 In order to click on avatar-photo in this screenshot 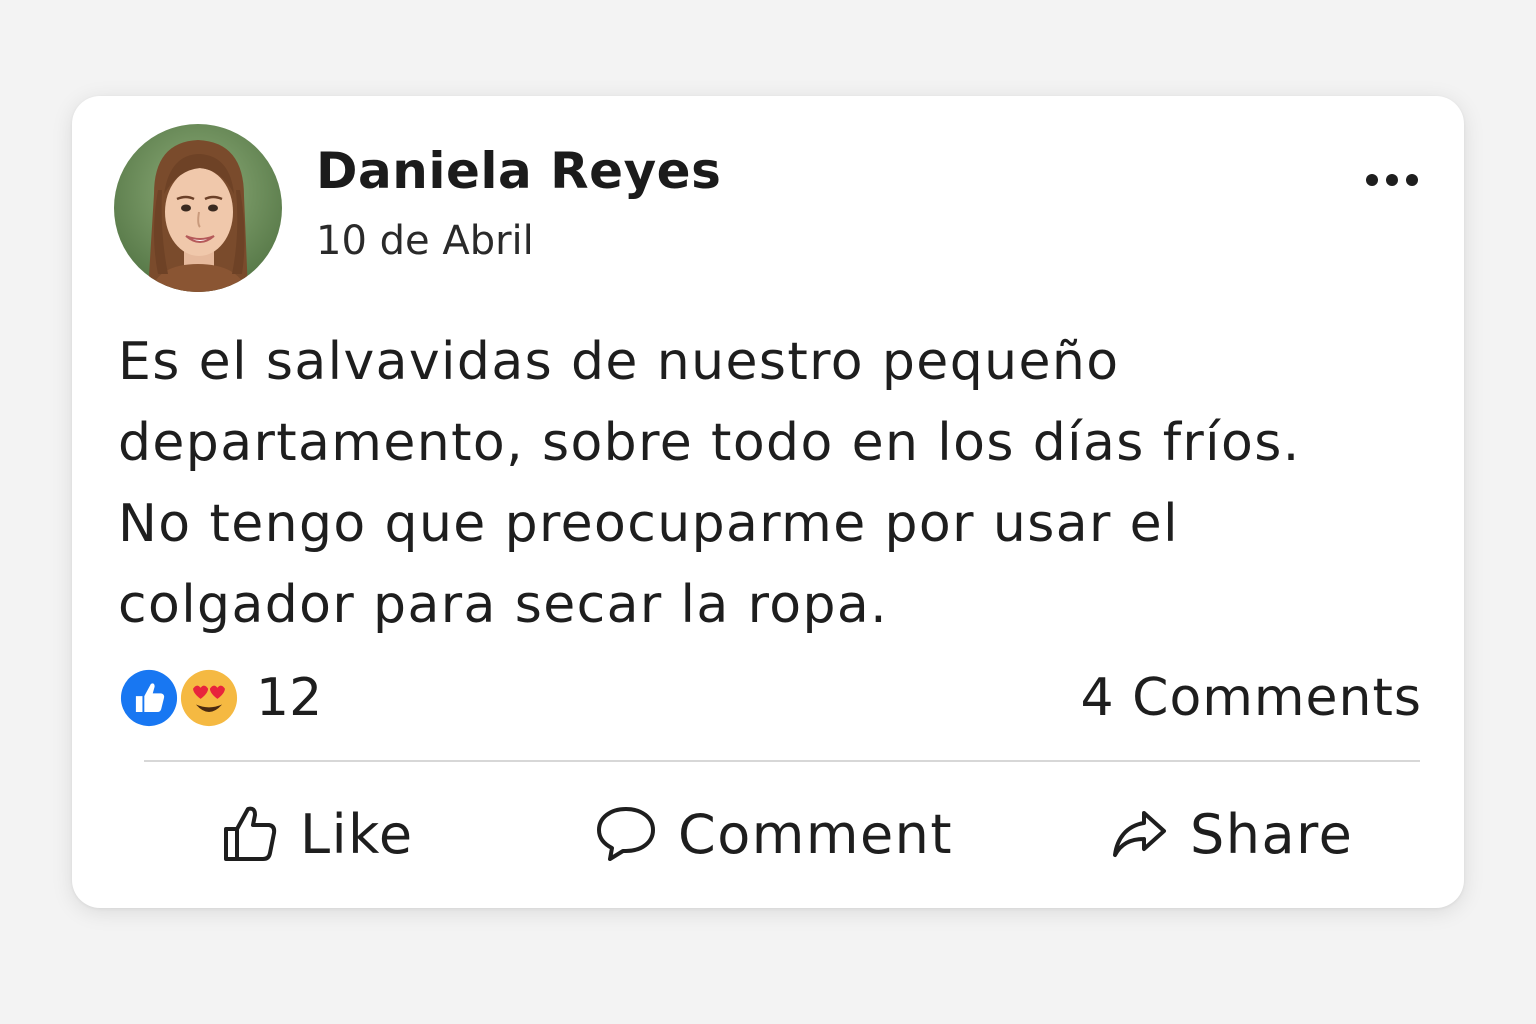, I will do `click(198, 208)`.